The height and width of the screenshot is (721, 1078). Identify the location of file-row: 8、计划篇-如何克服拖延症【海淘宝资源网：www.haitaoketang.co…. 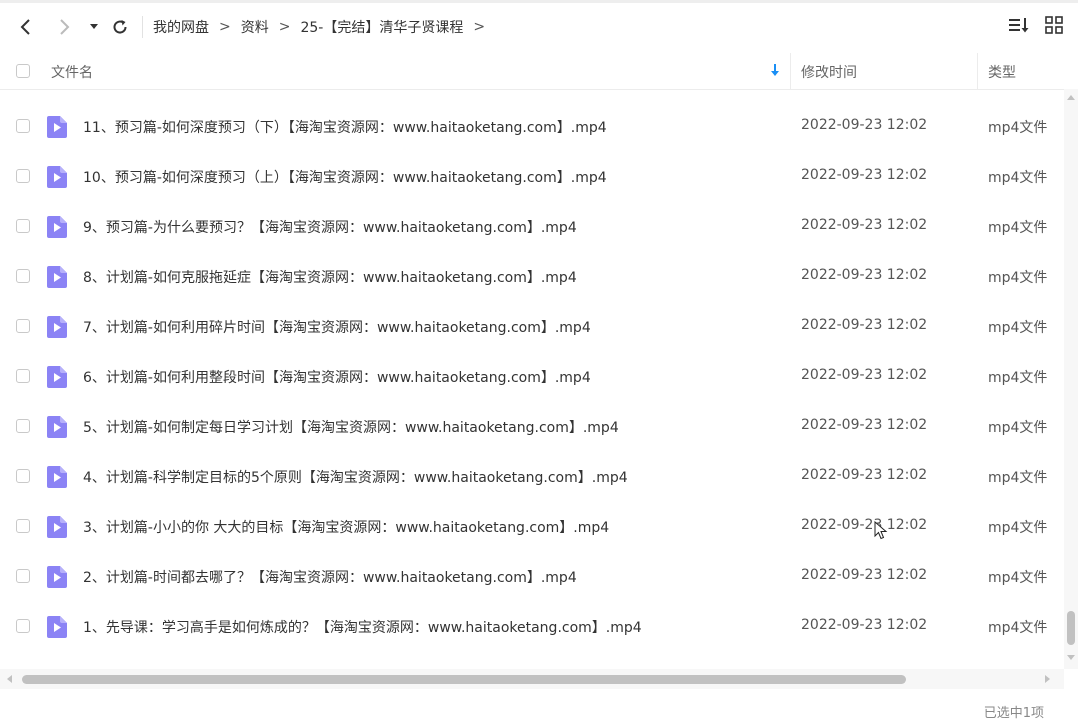
(532, 276).